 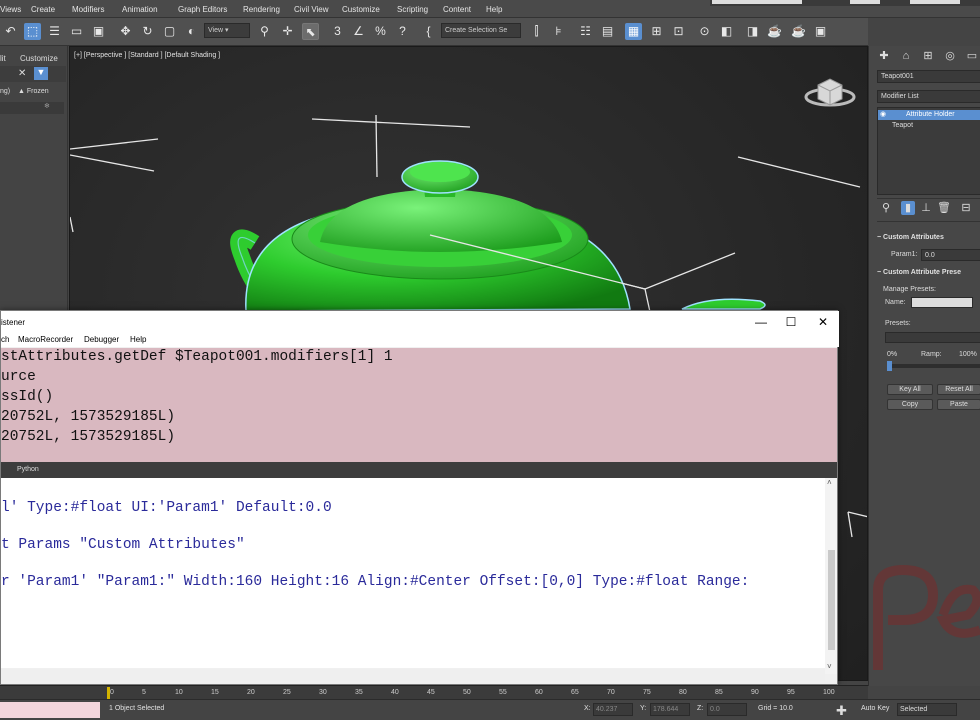 I want to click on listener-menu-macrorecorder: MacroRecorder, so click(x=45, y=339).